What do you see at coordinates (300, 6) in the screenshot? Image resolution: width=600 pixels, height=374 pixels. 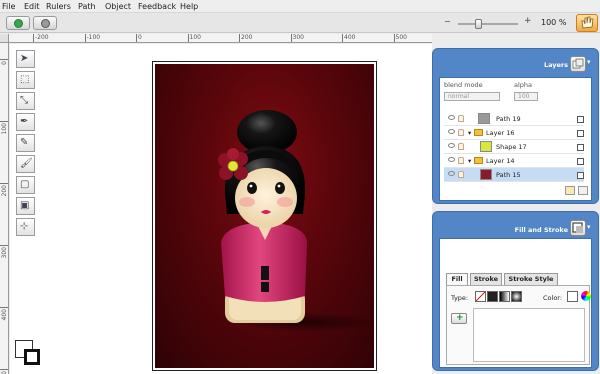 I see `menu-bar: File Edit Rulers Path Object Feedback Help` at bounding box center [300, 6].